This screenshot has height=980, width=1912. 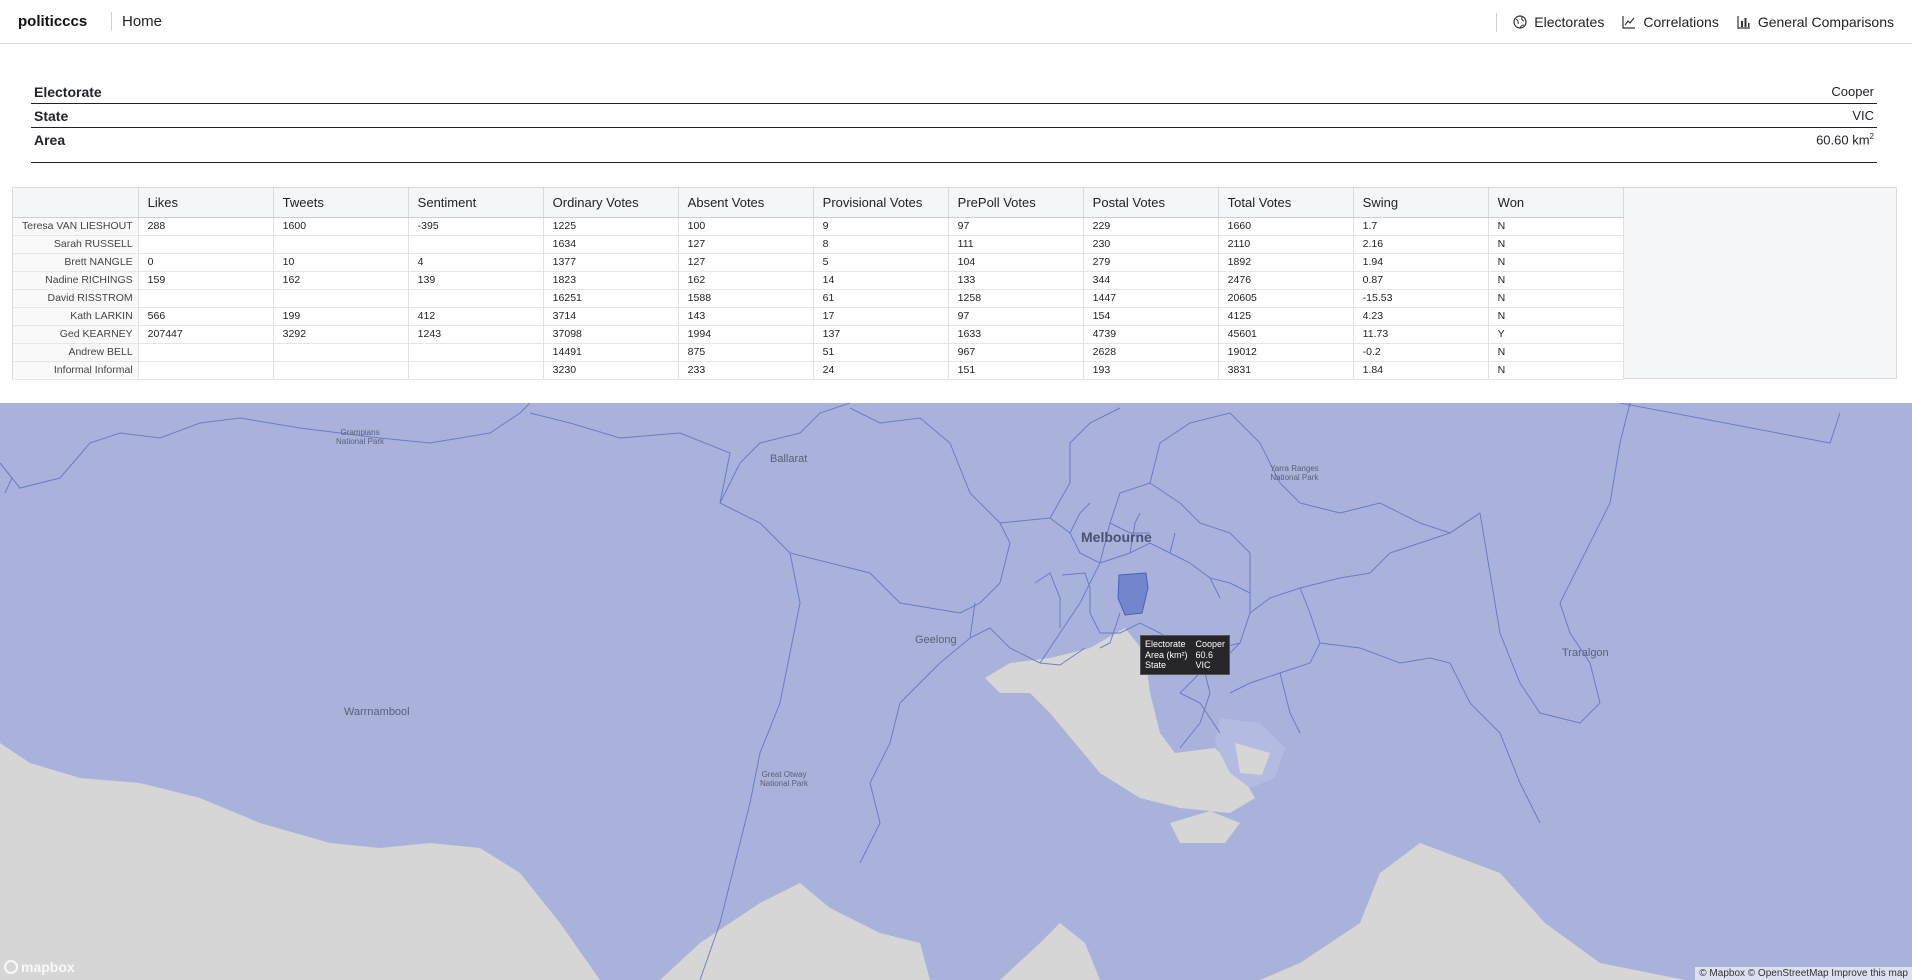 What do you see at coordinates (1151, 203) in the screenshot?
I see `column-header: Postal Votes` at bounding box center [1151, 203].